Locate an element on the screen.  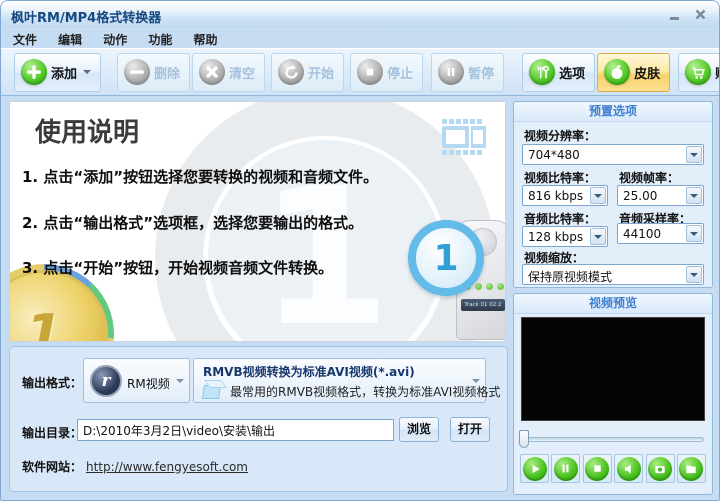
apple-skin-icon is located at coordinates (617, 72).